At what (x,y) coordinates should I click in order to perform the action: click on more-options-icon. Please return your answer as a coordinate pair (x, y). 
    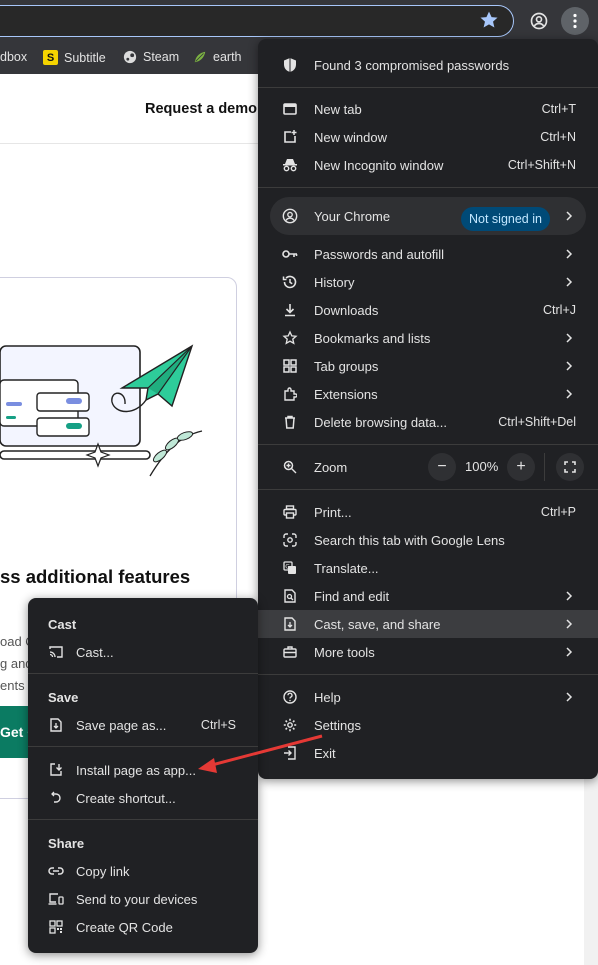
    Looking at the image, I should click on (575, 21).